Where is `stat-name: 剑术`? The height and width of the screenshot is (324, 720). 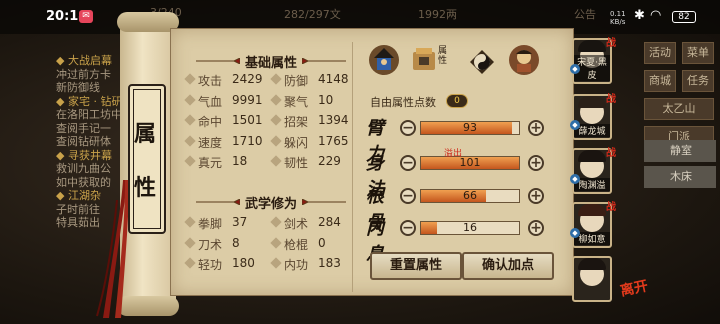 stat-name: 剑术 is located at coordinates (296, 224).